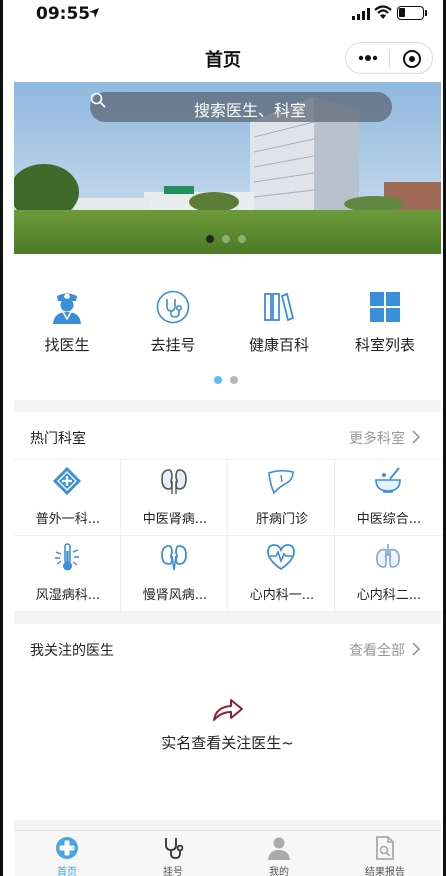 The height and width of the screenshot is (876, 446). What do you see at coordinates (58, 439) in the screenshot?
I see `section-title: 热门科室` at bounding box center [58, 439].